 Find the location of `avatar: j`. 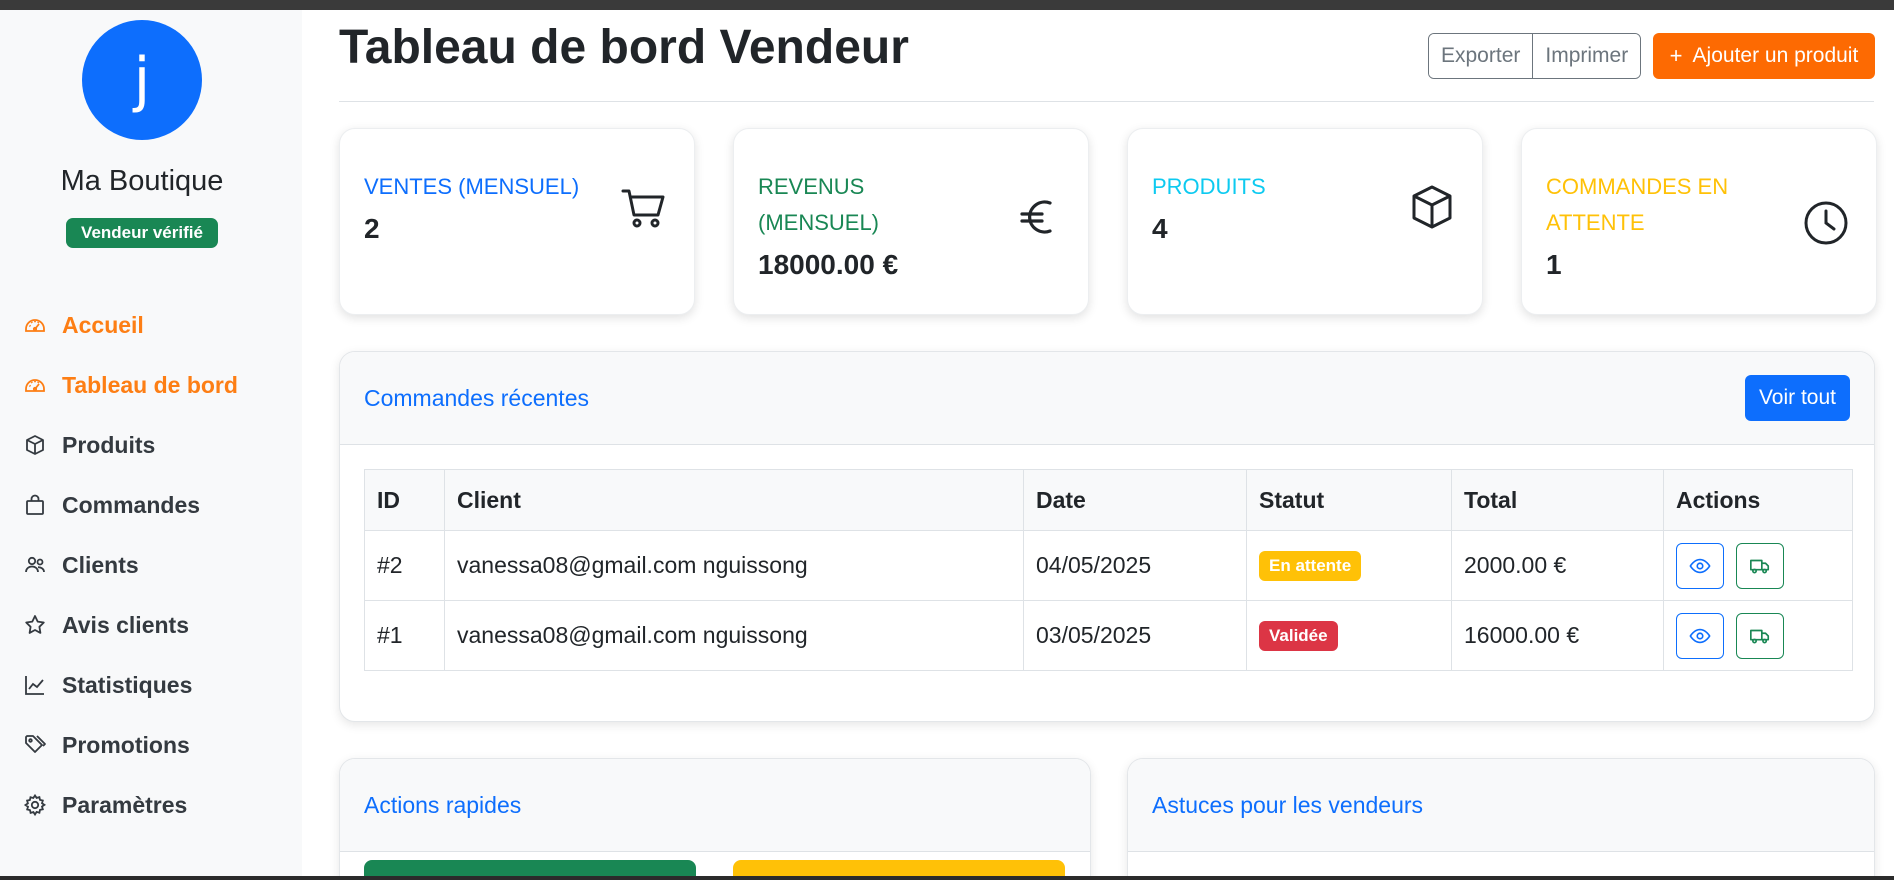

avatar: j is located at coordinates (142, 80).